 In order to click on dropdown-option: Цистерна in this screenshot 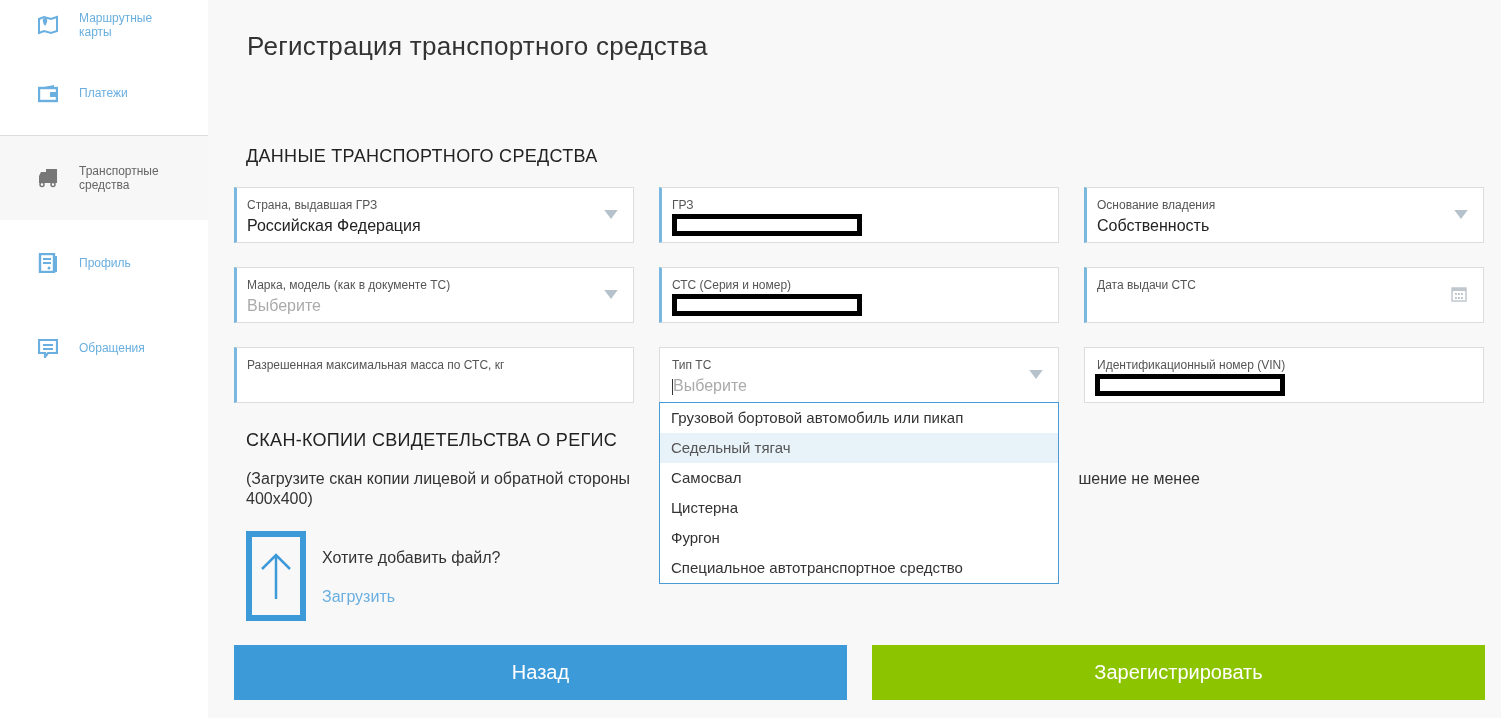, I will do `click(859, 508)`.